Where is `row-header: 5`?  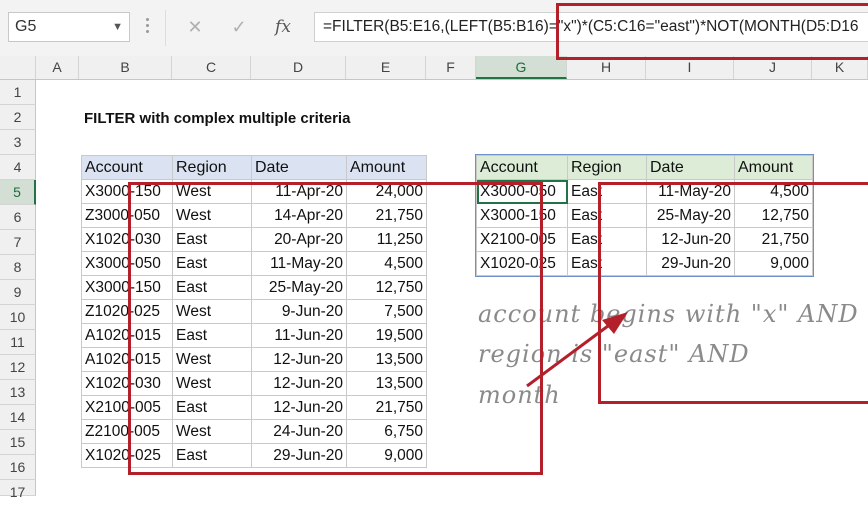 row-header: 5 is located at coordinates (18, 192).